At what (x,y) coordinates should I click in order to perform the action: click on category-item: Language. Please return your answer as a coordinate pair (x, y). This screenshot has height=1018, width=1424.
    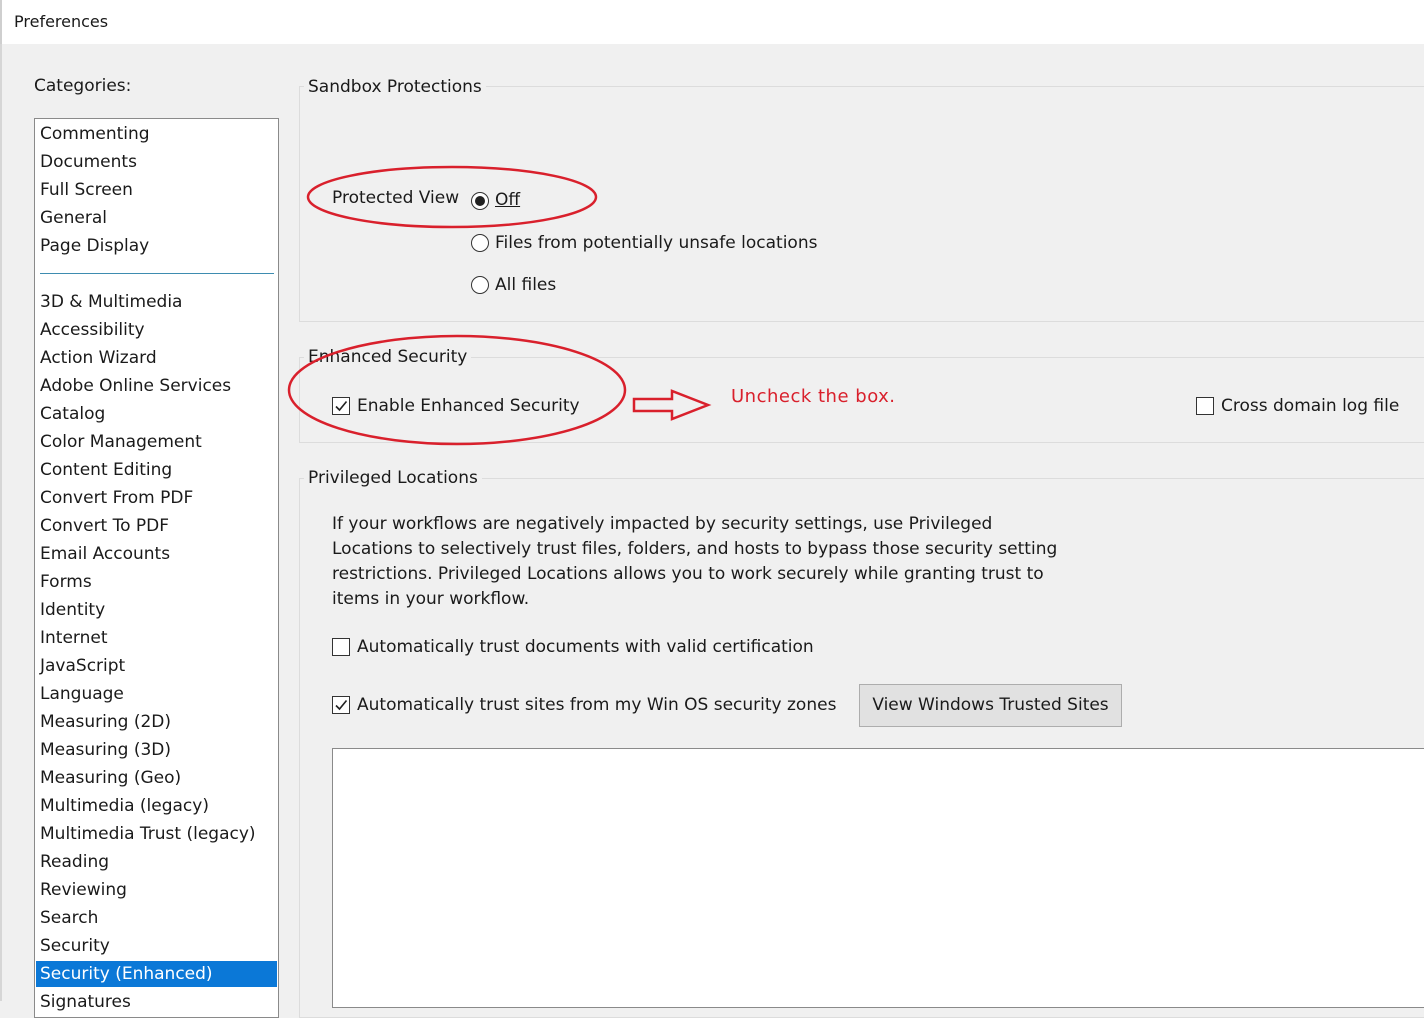
    Looking at the image, I should click on (156, 694).